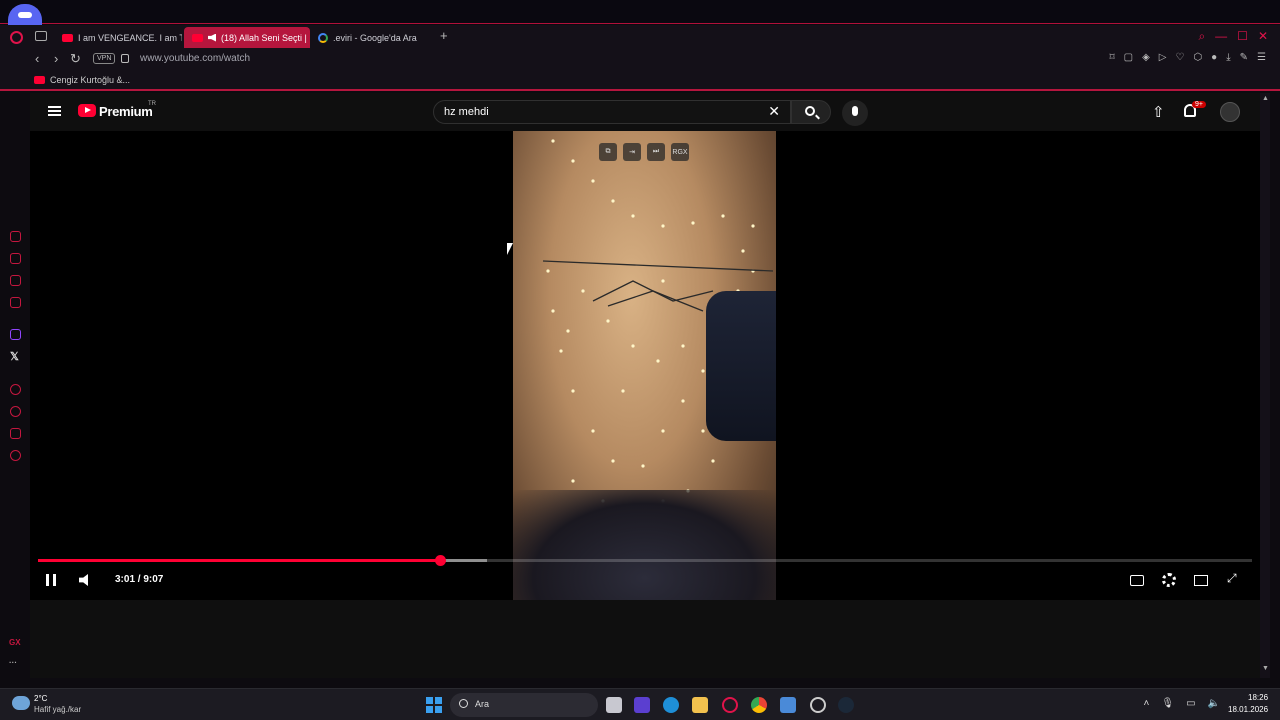  I want to click on volume-icon, so click(83, 580).